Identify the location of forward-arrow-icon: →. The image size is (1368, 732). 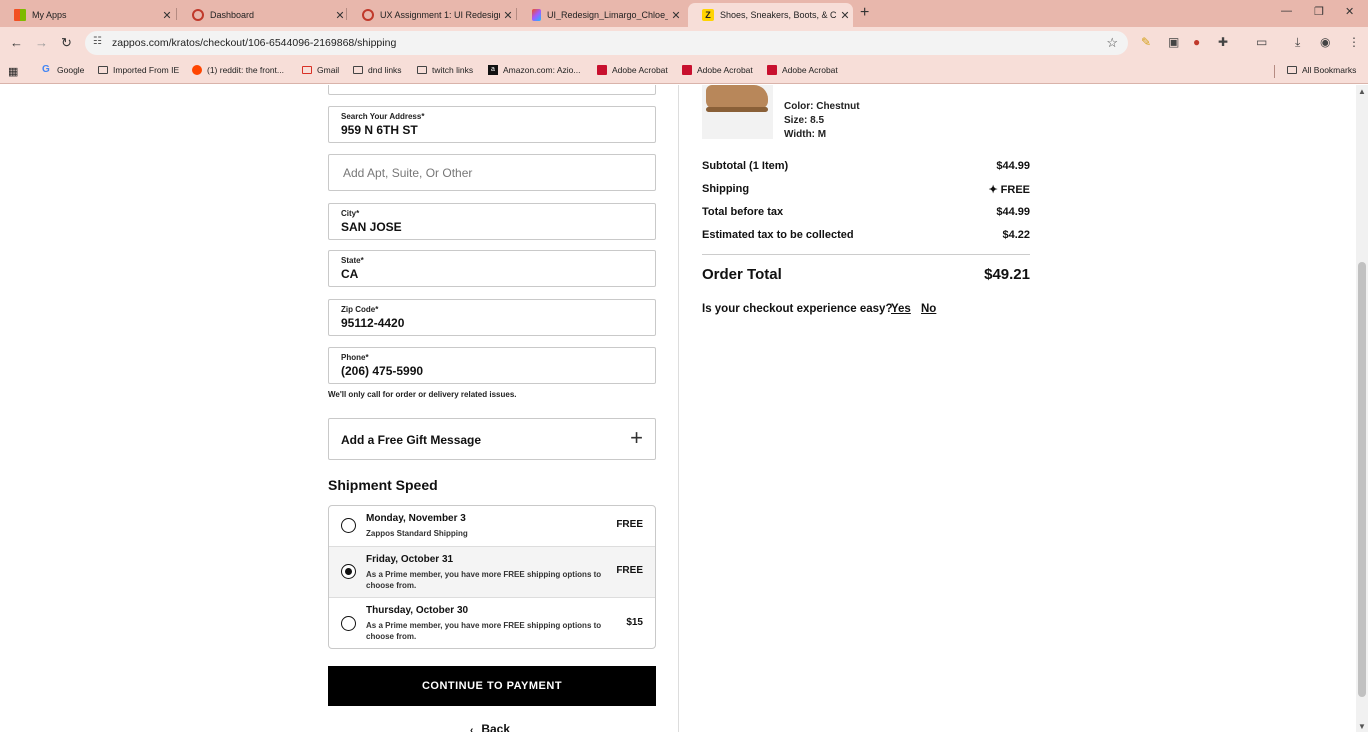
(41, 42).